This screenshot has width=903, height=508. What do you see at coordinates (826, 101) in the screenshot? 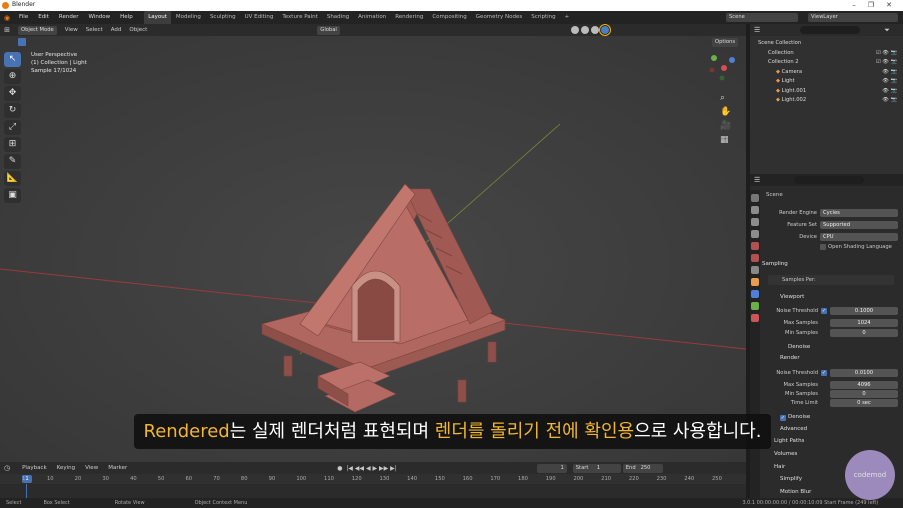
I see `outliner-item: ◆ Light.002 👁 📷` at bounding box center [826, 101].